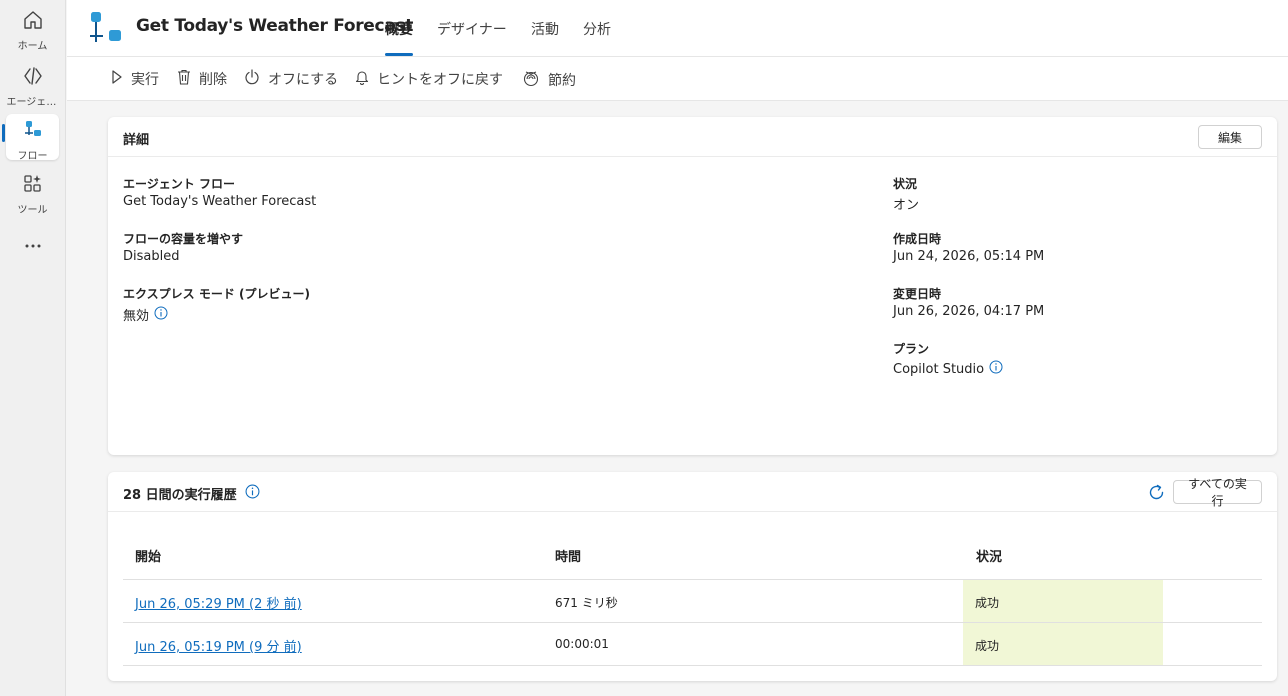  I want to click on nav-item-flow: フロー, so click(32, 137).